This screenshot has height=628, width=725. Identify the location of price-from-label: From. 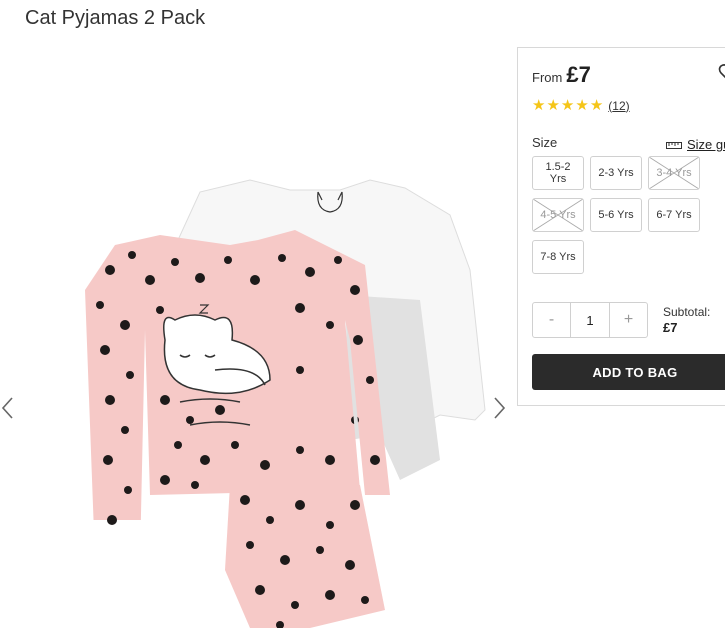
(547, 77).